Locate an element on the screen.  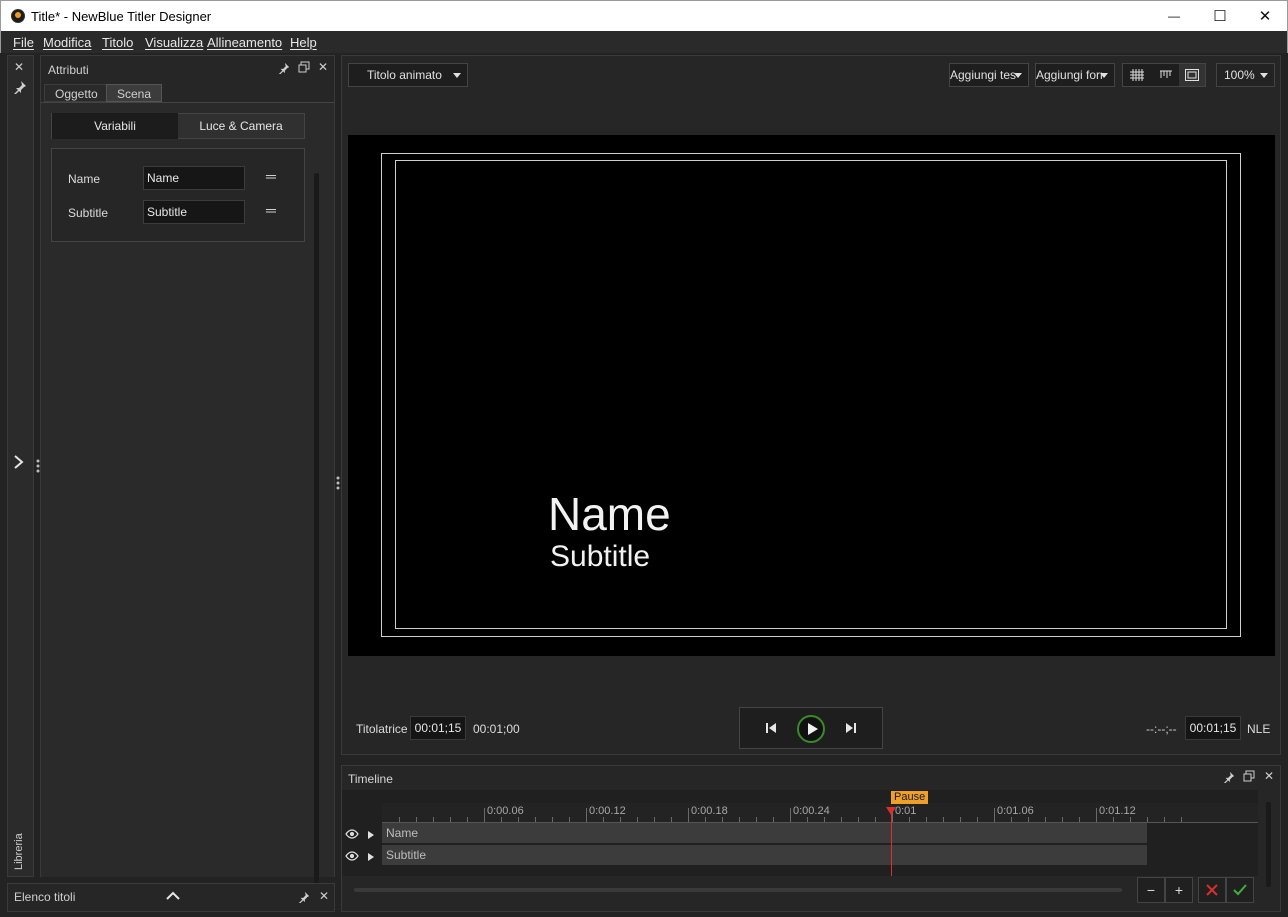
track-name: Name is located at coordinates (764, 833).